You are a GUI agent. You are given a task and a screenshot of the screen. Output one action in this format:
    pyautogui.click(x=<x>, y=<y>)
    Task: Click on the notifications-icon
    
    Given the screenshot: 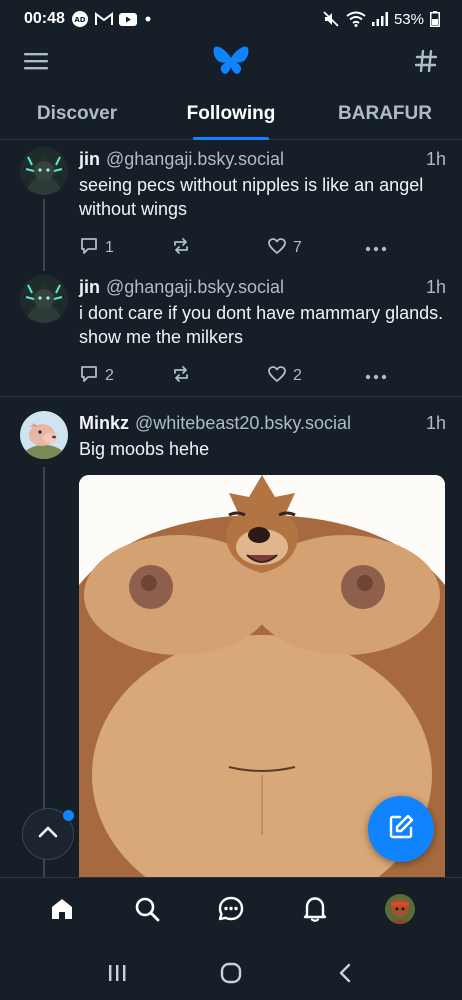 What is the action you would take?
    pyautogui.click(x=315, y=909)
    